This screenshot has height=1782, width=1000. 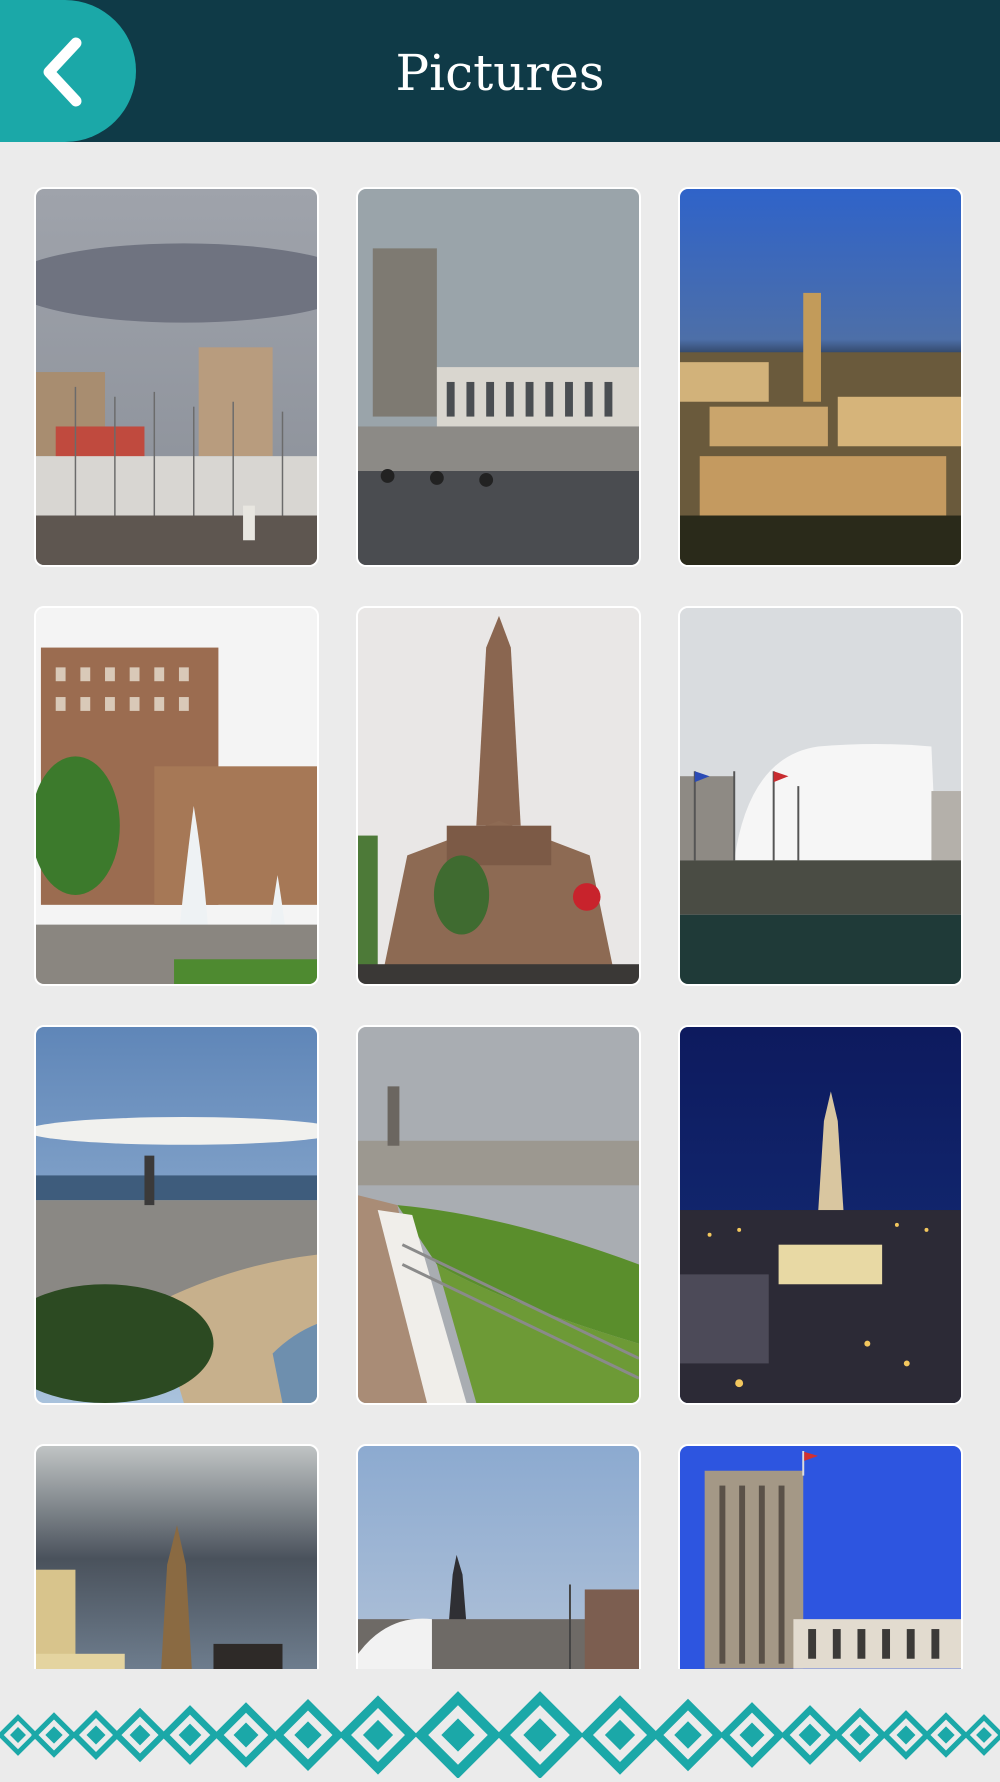 I want to click on page-title: Pictures, so click(x=500, y=73).